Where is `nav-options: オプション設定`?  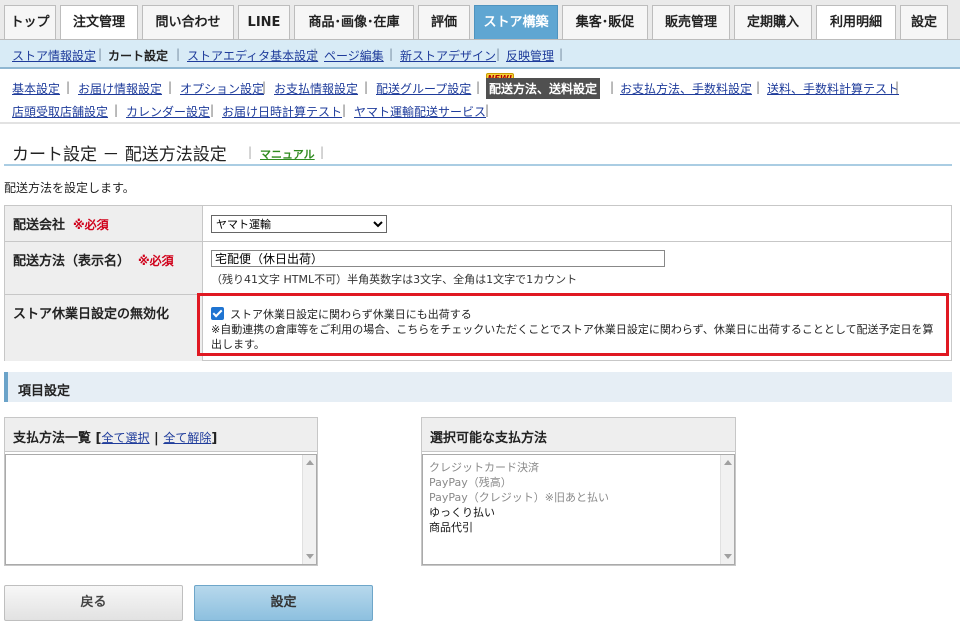
nav-options: オプション設定 is located at coordinates (222, 88).